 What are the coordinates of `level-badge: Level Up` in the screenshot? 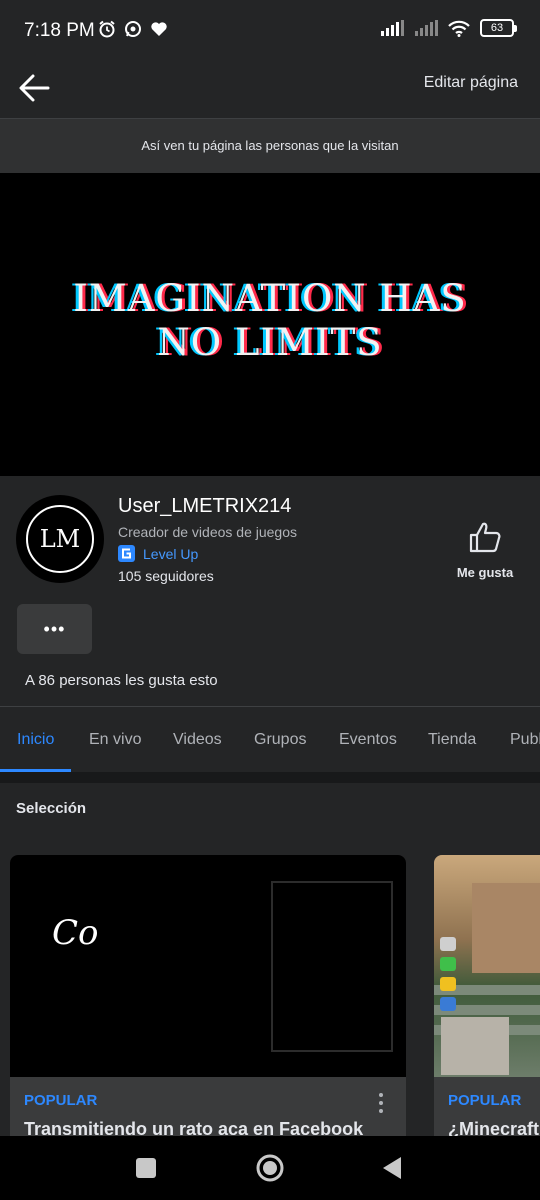 It's located at (158, 553).